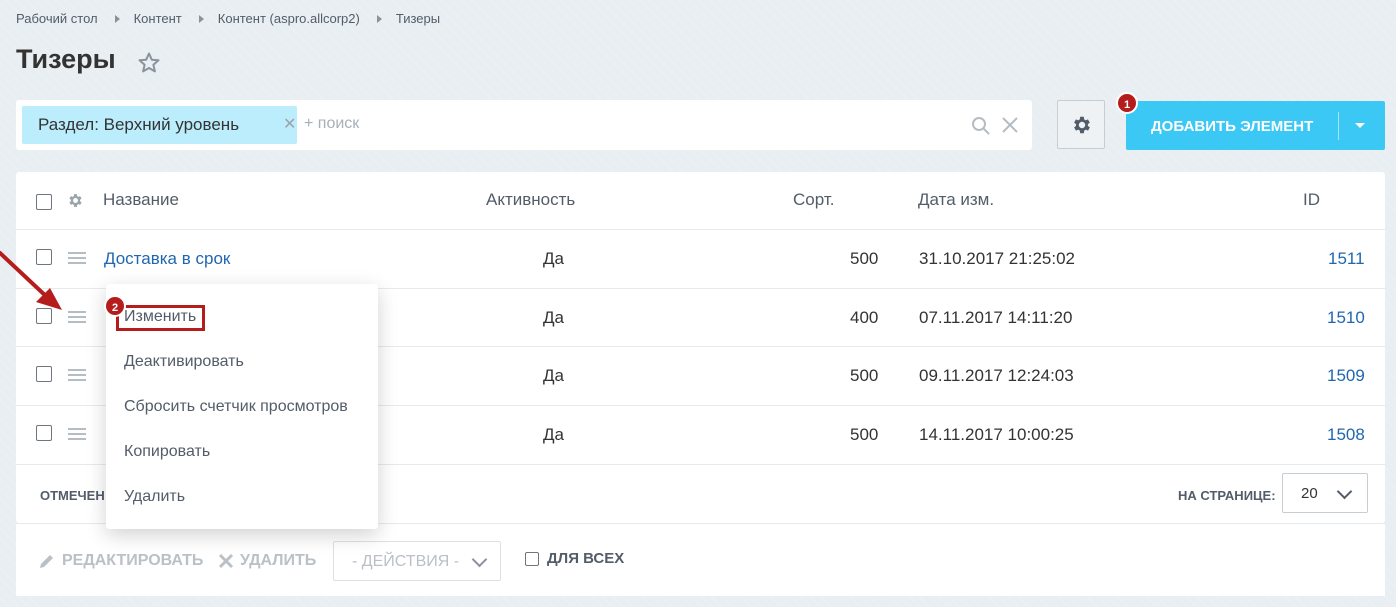 Image resolution: width=1396 pixels, height=607 pixels. I want to click on clear-icon, so click(1010, 127).